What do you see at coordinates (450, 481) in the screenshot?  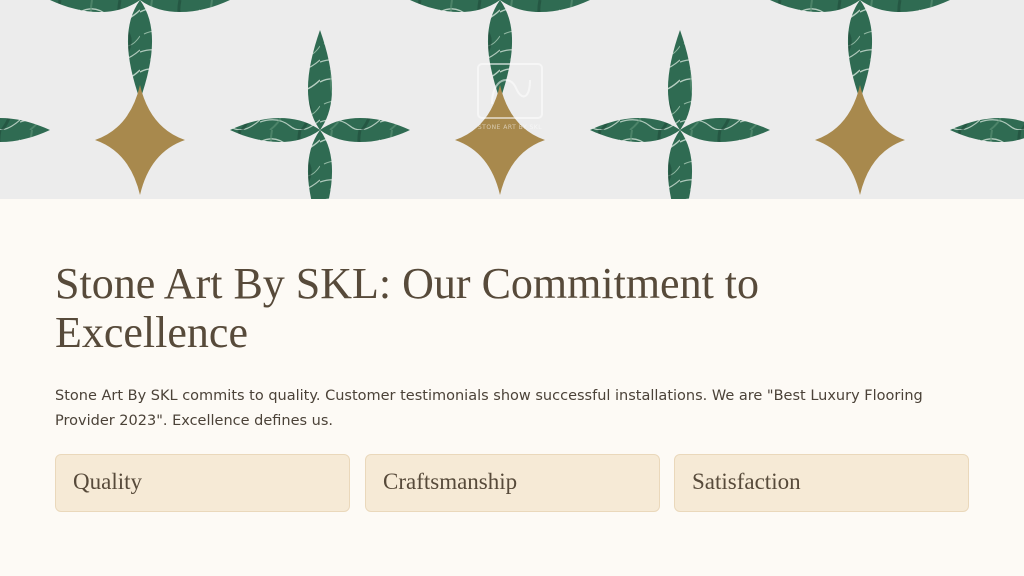 I see `card-label: Craftsmanship` at bounding box center [450, 481].